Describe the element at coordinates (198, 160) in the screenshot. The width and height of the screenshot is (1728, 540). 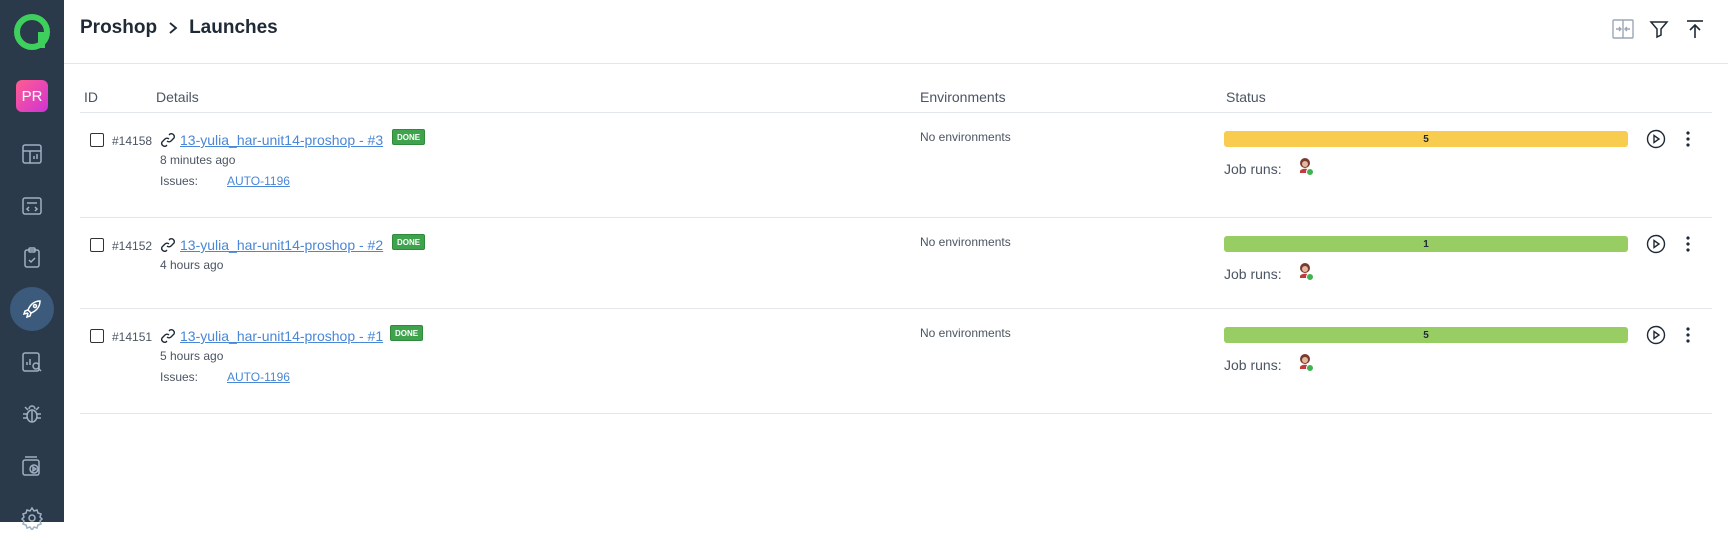
I see `launch-time: 8 minutes ago` at that location.